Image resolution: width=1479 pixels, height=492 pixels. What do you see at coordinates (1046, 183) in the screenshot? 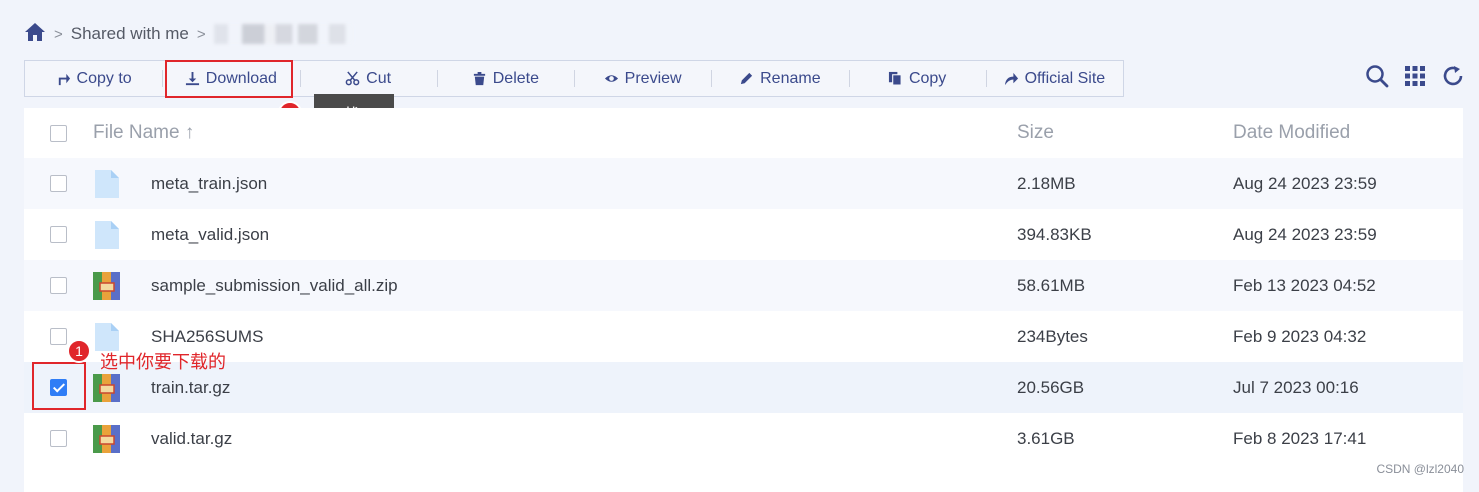
I see `file-size: 2.18MB` at bounding box center [1046, 183].